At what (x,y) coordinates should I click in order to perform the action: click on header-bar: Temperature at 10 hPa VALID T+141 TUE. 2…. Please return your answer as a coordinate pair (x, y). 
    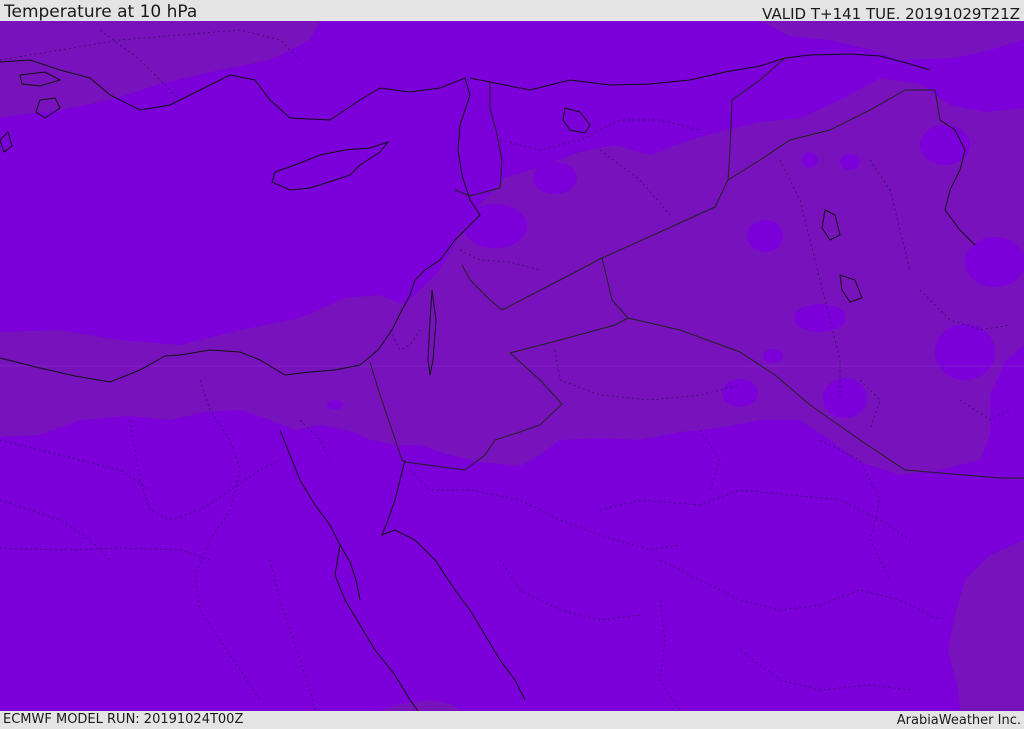
    Looking at the image, I should click on (512, 11).